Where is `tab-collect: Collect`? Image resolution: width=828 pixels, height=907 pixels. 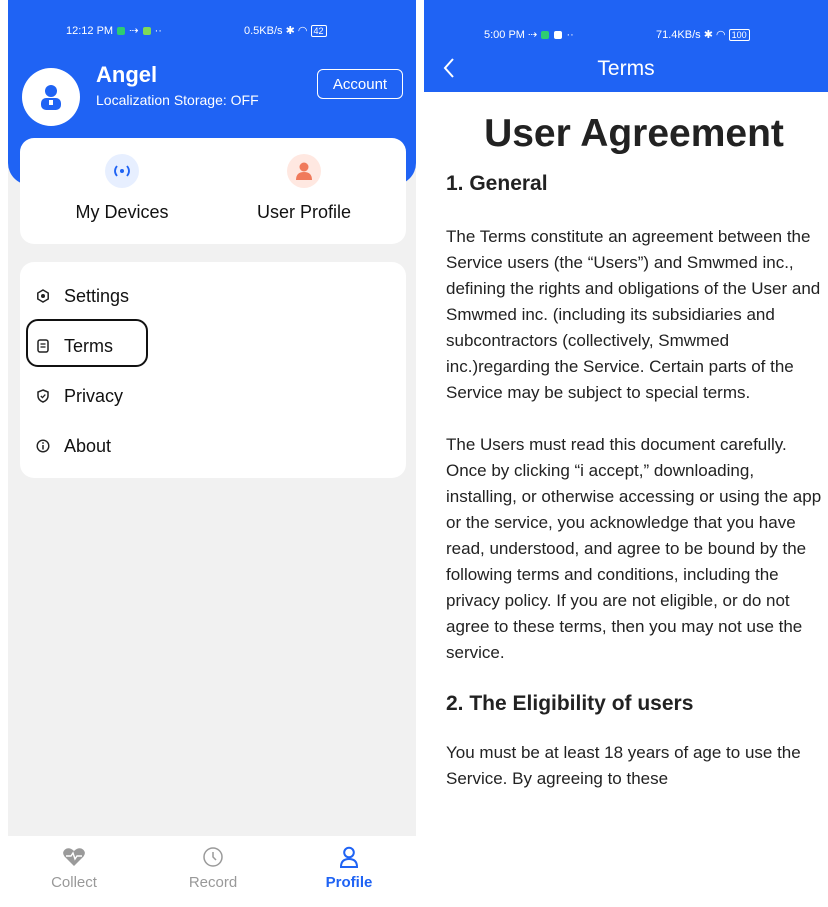
tab-collect: Collect is located at coordinates (74, 868).